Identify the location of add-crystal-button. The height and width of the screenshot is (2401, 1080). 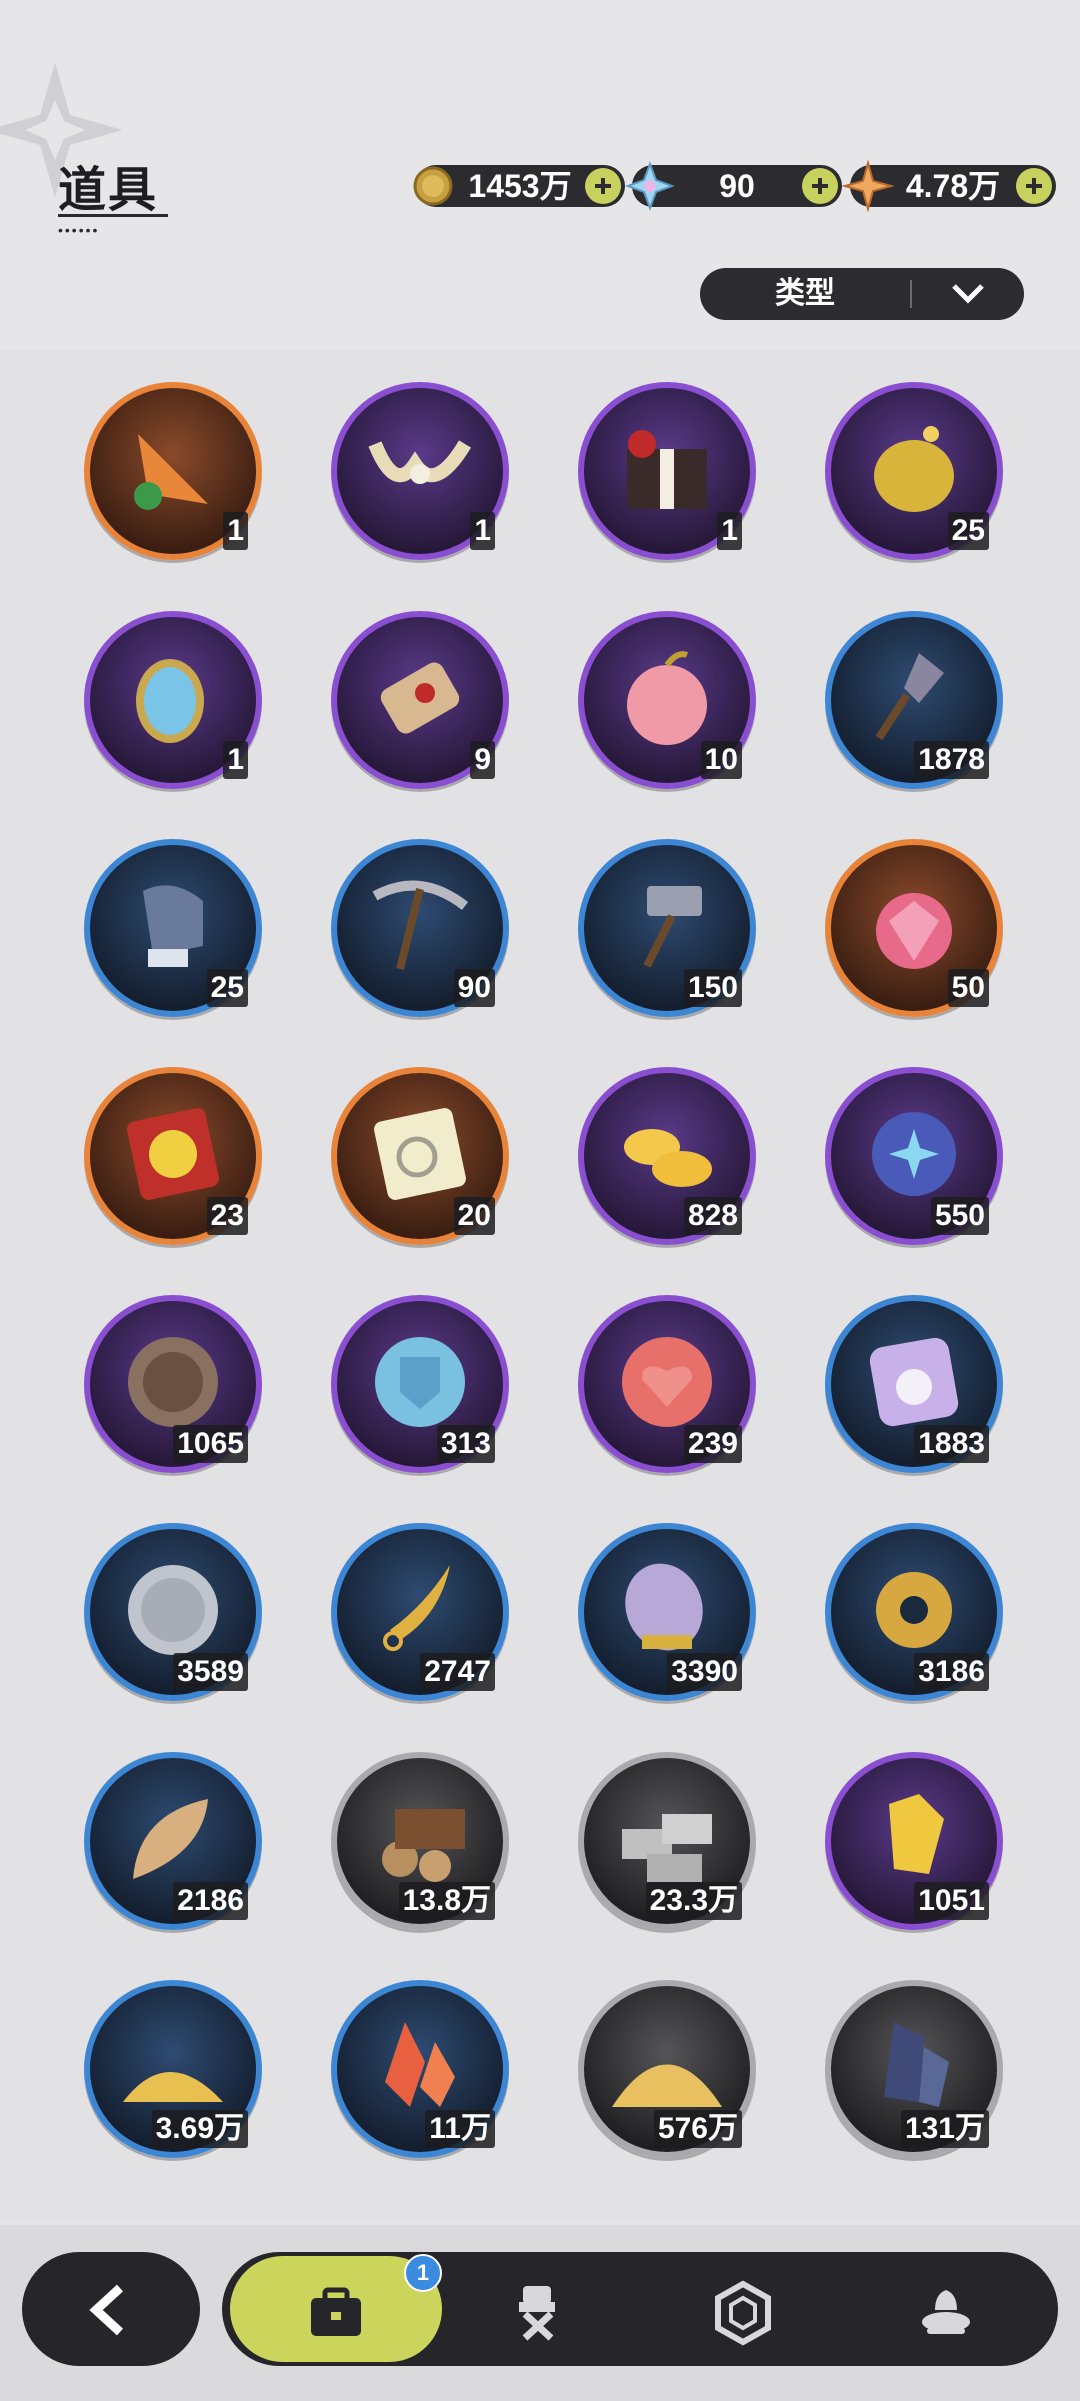
(820, 186).